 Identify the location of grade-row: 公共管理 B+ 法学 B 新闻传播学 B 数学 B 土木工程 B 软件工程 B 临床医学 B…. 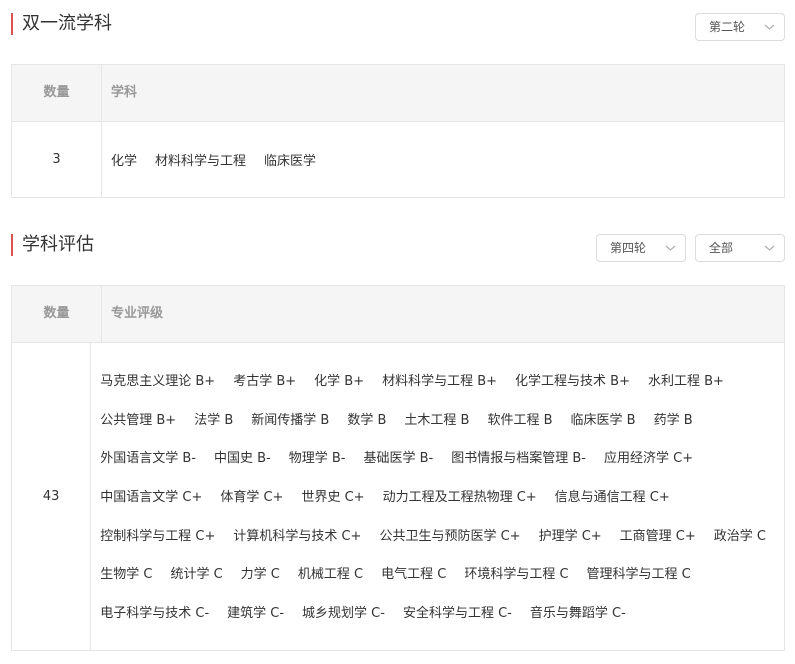
(442, 428).